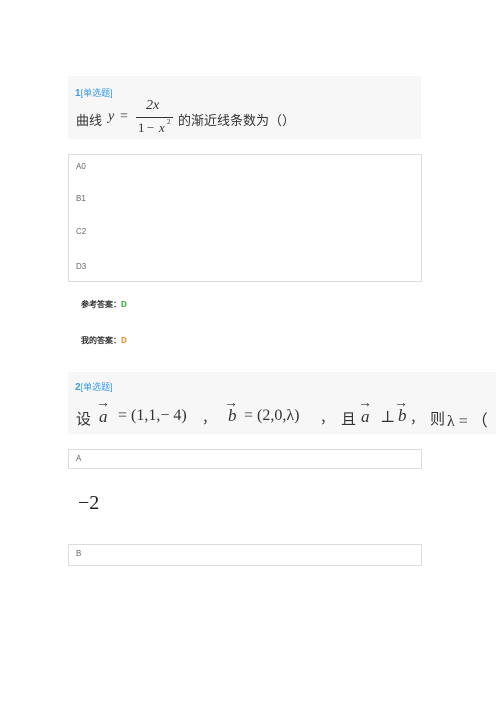 This screenshot has height=702, width=496. I want to click on fraction-den-minus: −, so click(151, 127).